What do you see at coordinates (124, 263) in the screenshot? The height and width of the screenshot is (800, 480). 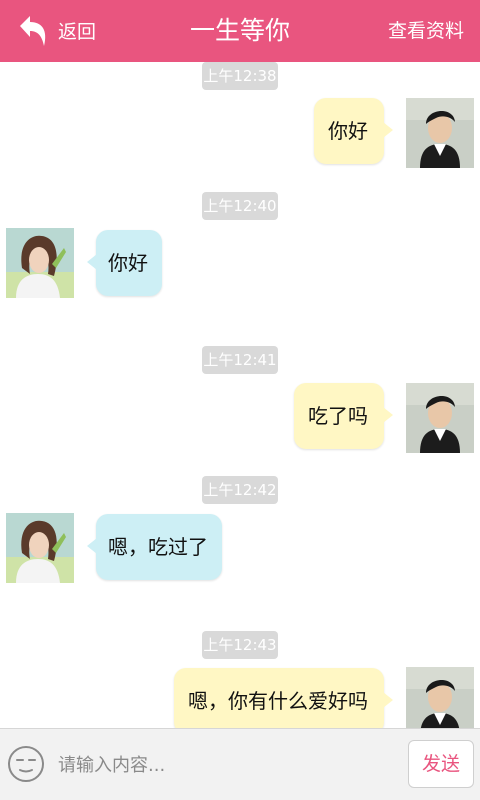 I see `message-bubble-contact: 你好` at bounding box center [124, 263].